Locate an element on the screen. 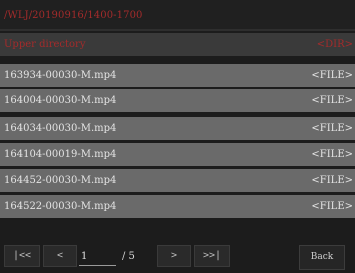 The height and width of the screenshot is (273, 355). list-item-name: 164452-00030-M.mp4 is located at coordinates (60, 180).